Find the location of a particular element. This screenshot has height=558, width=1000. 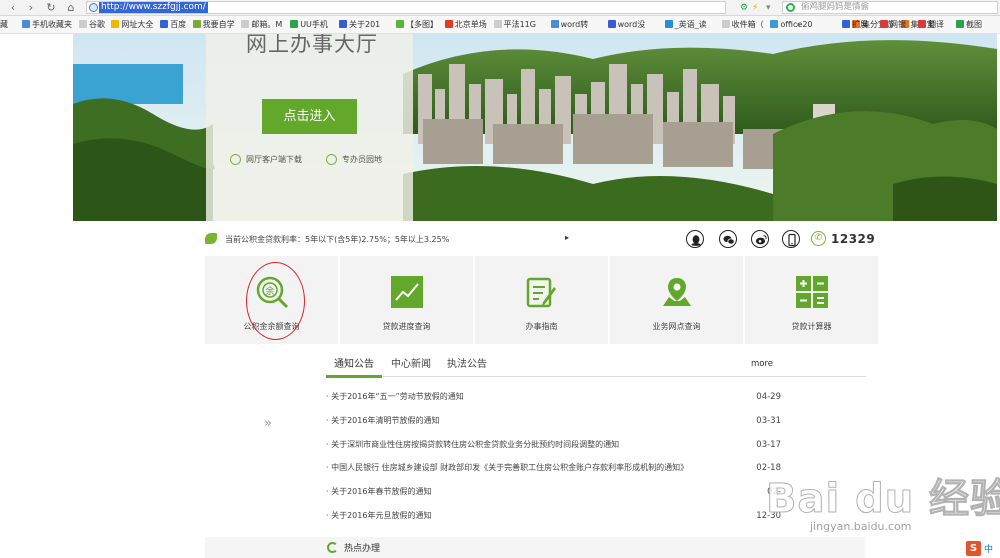

highlight-circle is located at coordinates (275, 301).